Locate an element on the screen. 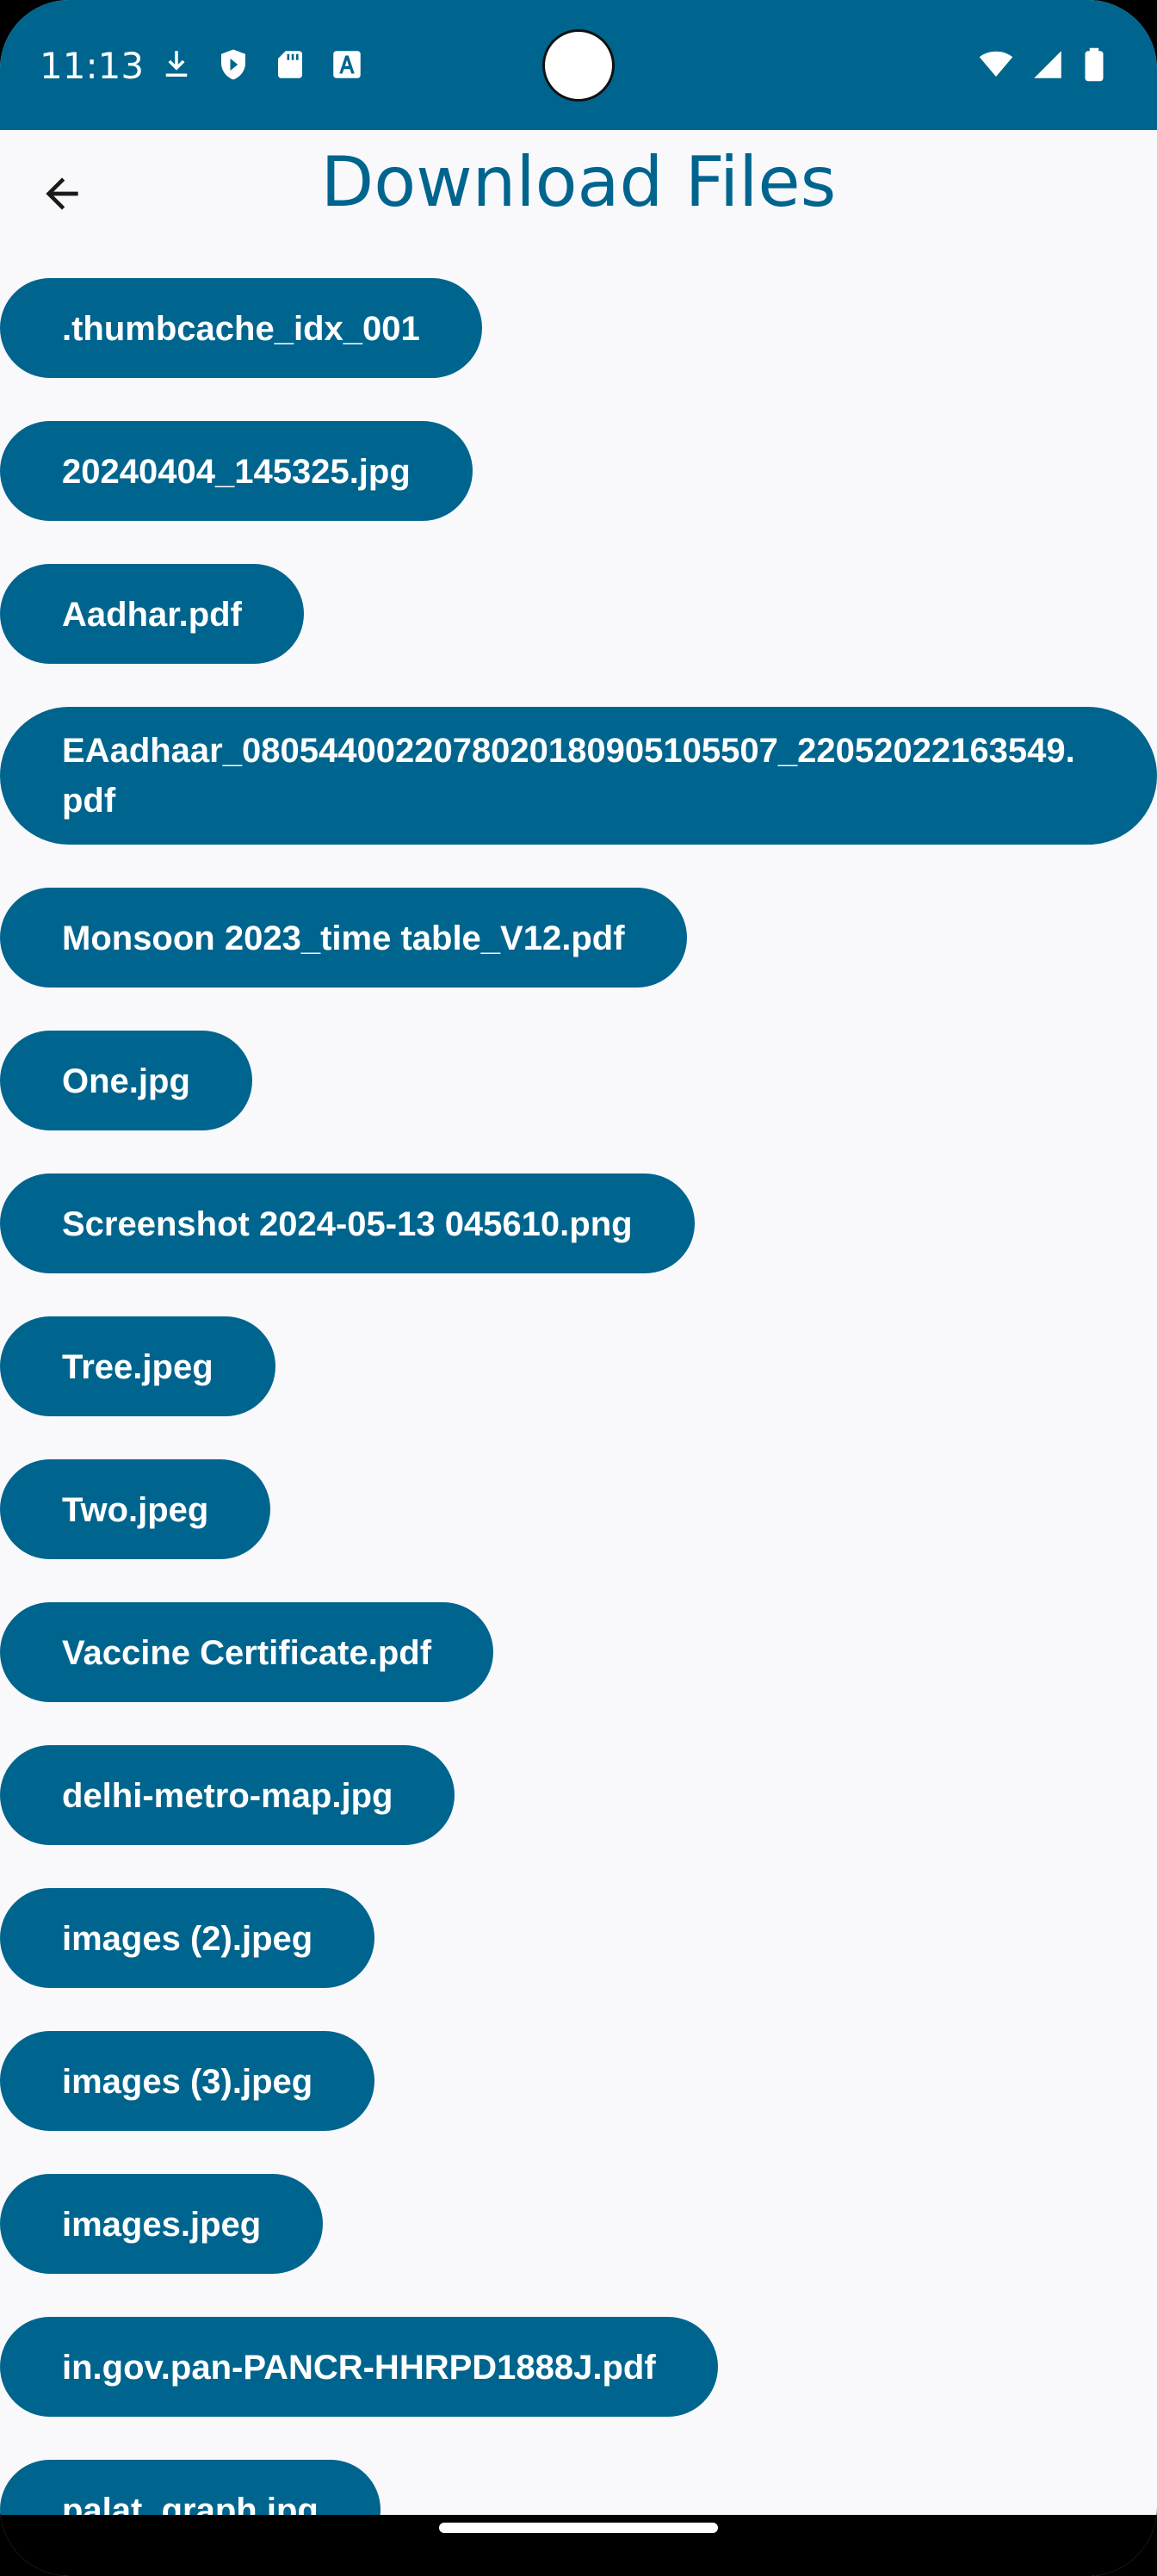 The height and width of the screenshot is (2576, 1157). file-chip: in.gov.pan-PANCR-HHRPD1888J.pdf is located at coordinates (359, 2367).